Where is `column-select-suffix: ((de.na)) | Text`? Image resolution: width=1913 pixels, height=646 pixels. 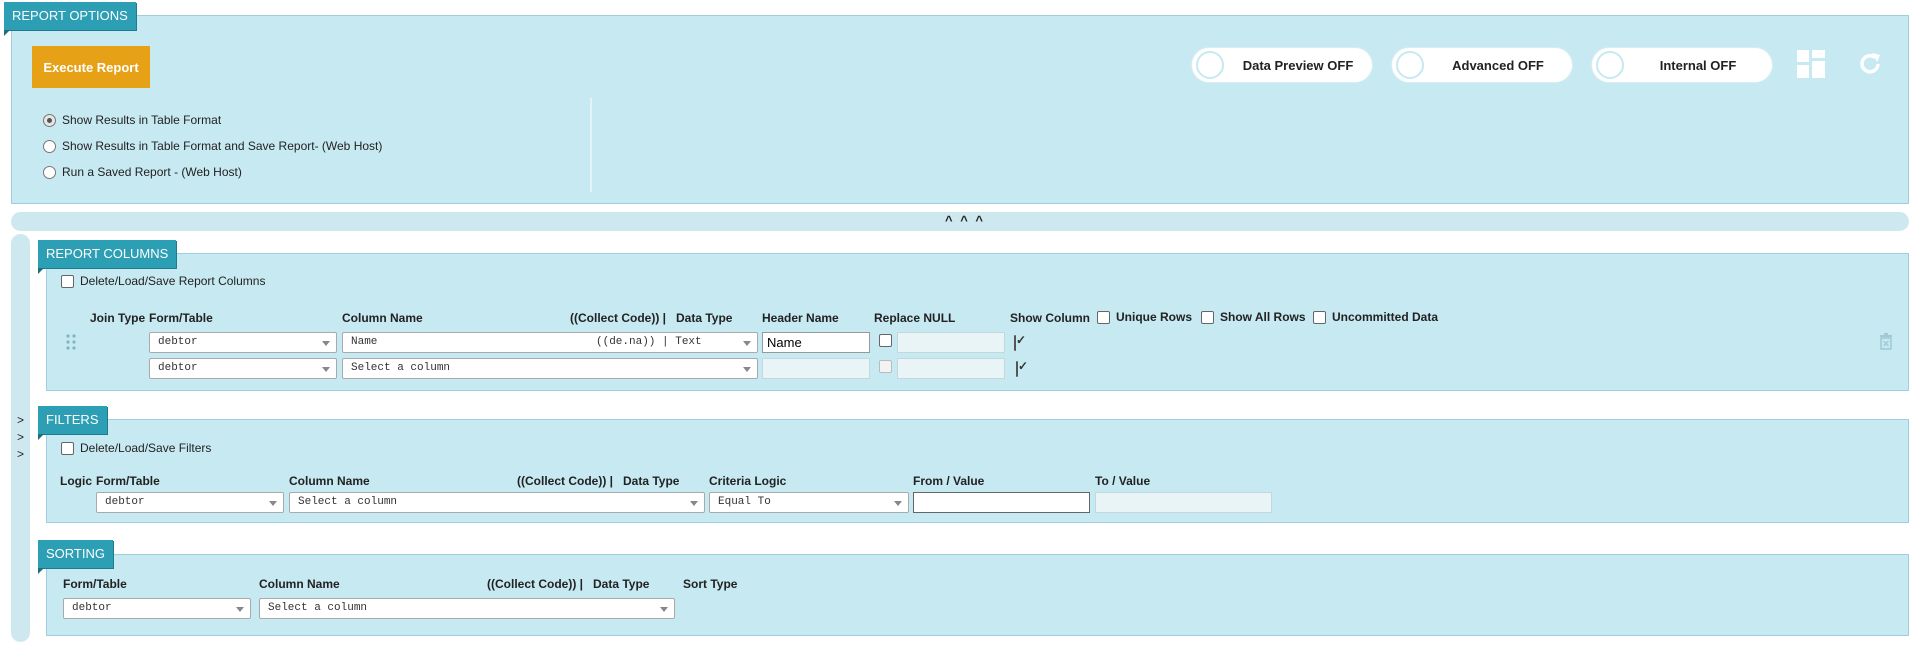 column-select-suffix: ((de.na)) | Text is located at coordinates (649, 342).